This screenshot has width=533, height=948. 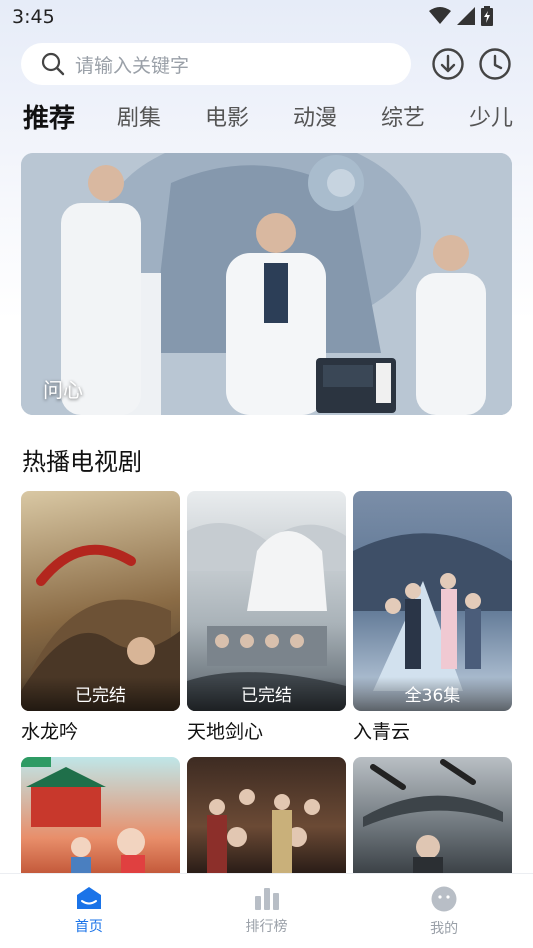 I want to click on bottom-nav: 首页 排行榜 我的, so click(x=266, y=910).